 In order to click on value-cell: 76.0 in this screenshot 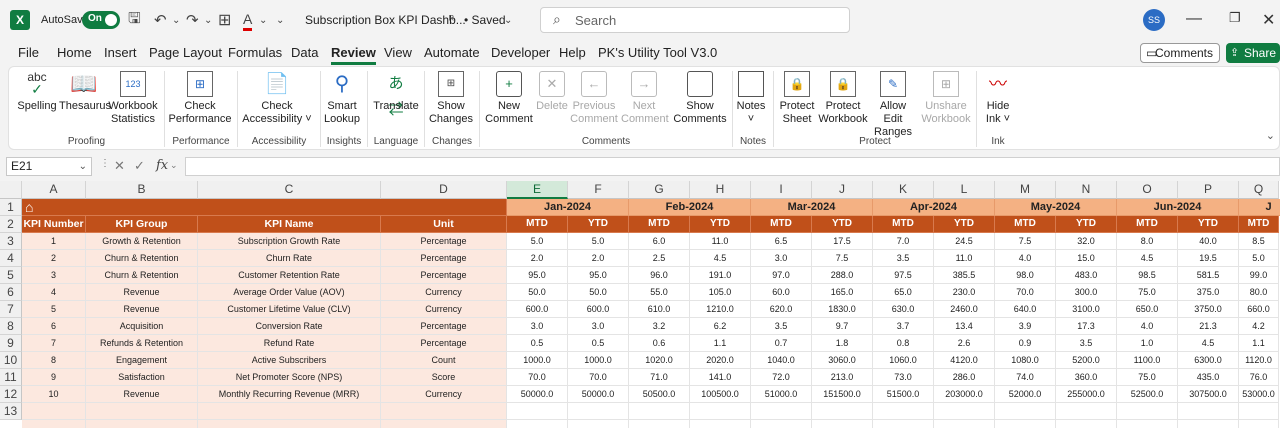, I will do `click(1259, 377)`.